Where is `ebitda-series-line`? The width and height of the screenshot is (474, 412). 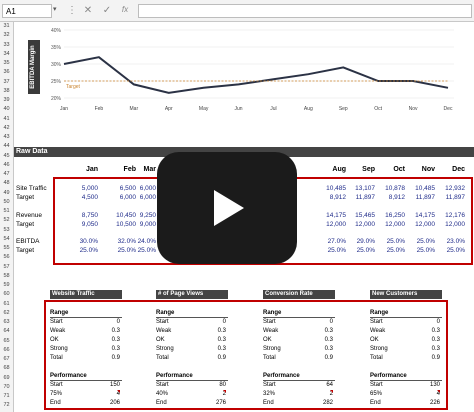
ebitda-series-line is located at coordinates (256, 75).